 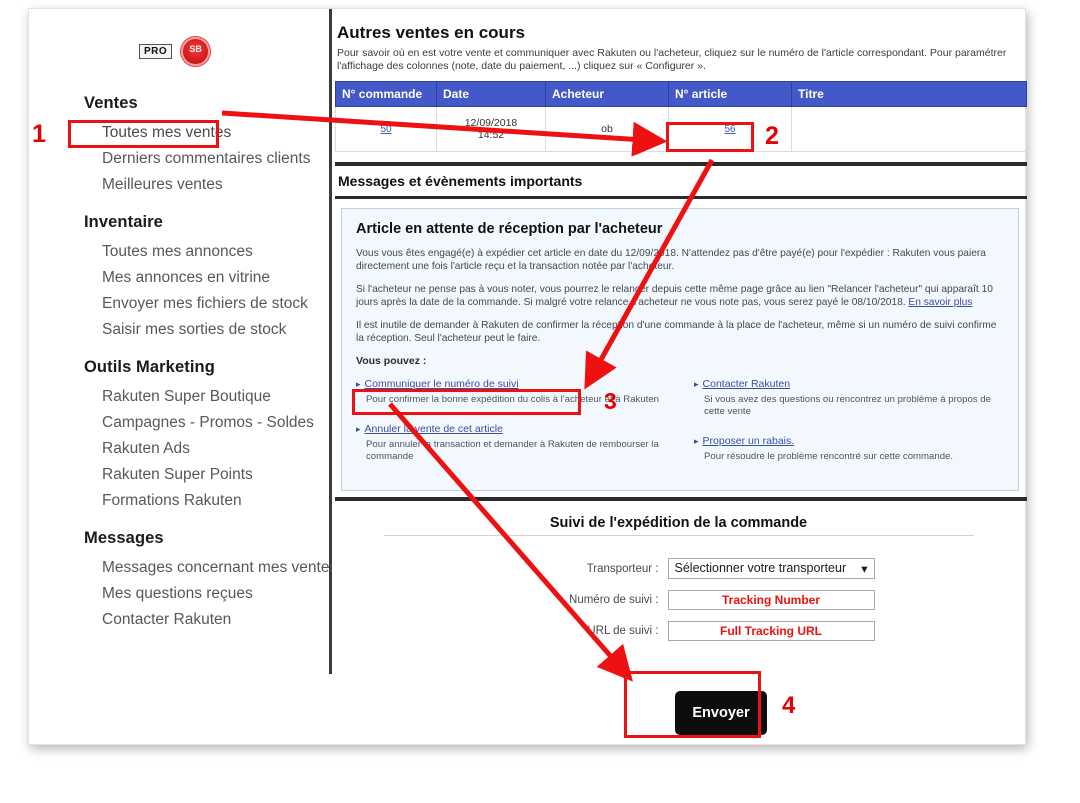 What do you see at coordinates (909, 129) in the screenshot?
I see `cell-titre` at bounding box center [909, 129].